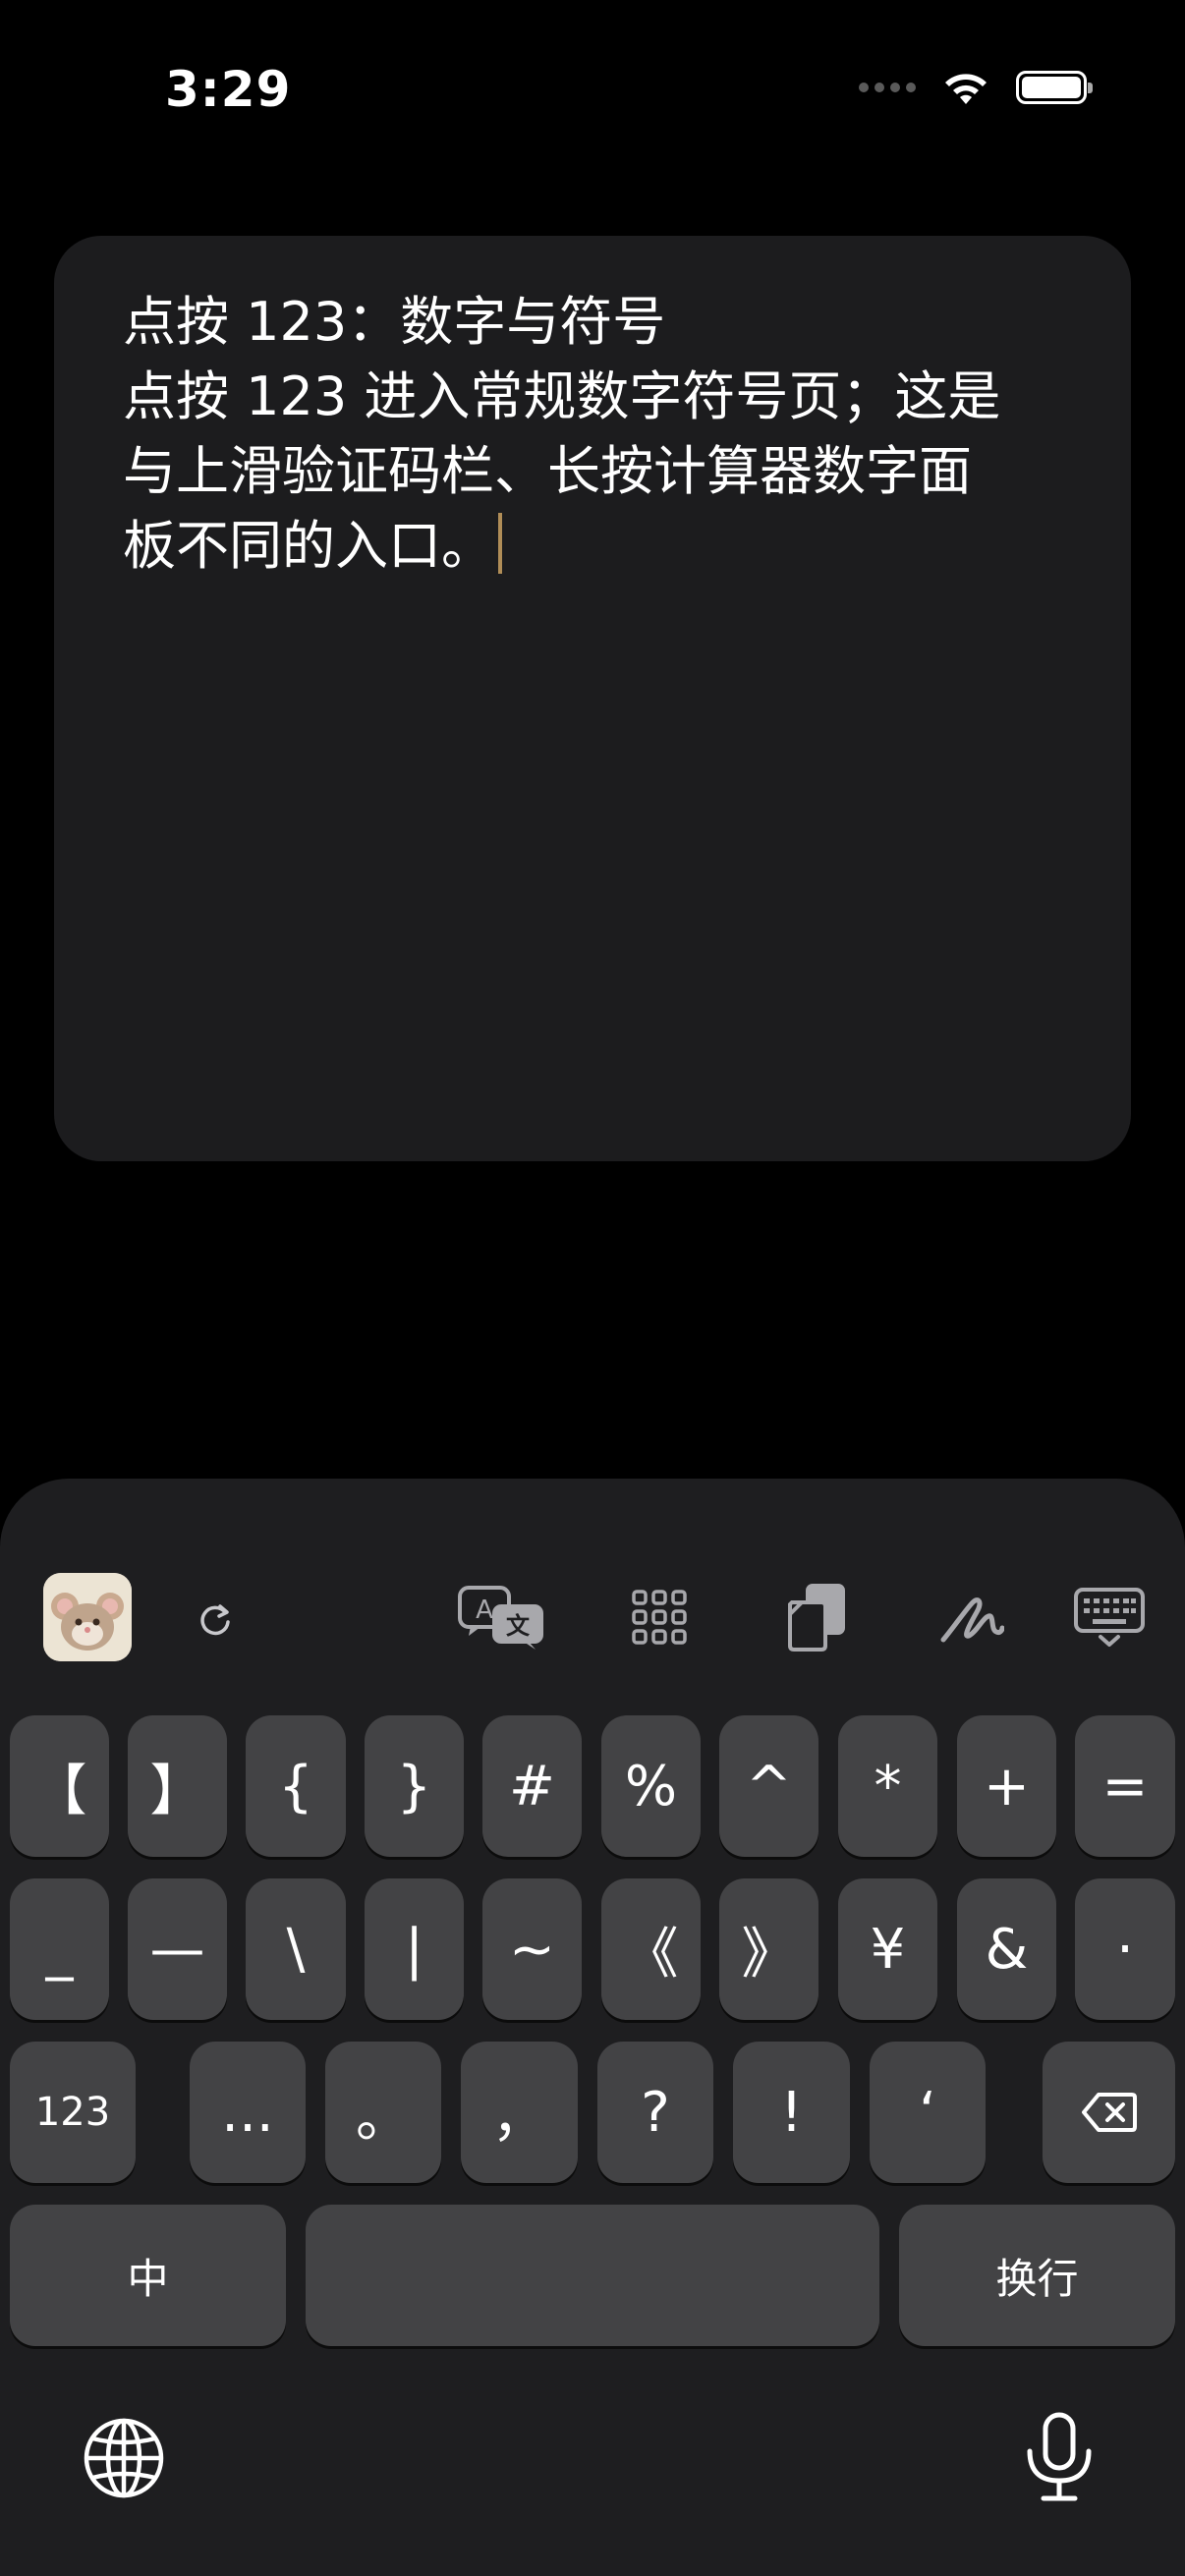 This screenshot has height=2576, width=1185. What do you see at coordinates (395, 322) in the screenshot?
I see `editor-line: 点按 123：数字与符号` at bounding box center [395, 322].